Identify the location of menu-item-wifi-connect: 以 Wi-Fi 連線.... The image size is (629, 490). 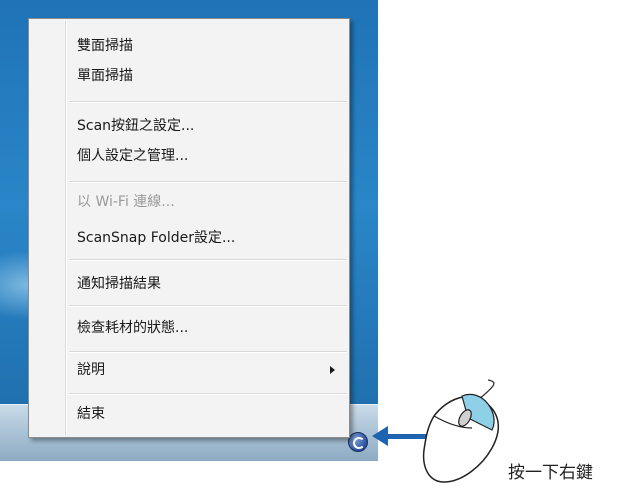
(189, 202).